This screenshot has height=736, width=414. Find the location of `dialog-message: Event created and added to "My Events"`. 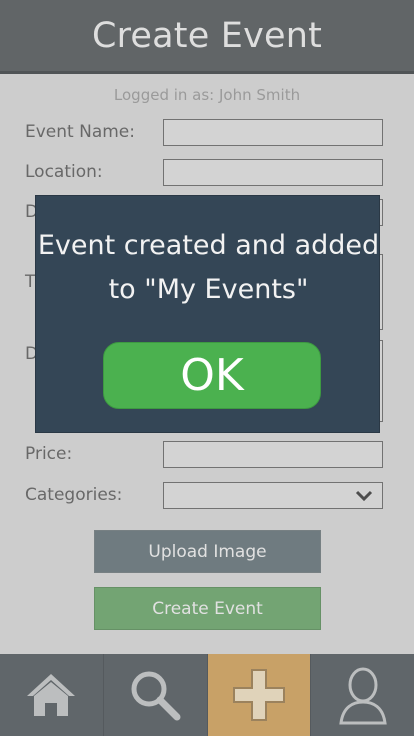

dialog-message: Event created and added to "My Events" is located at coordinates (208, 267).